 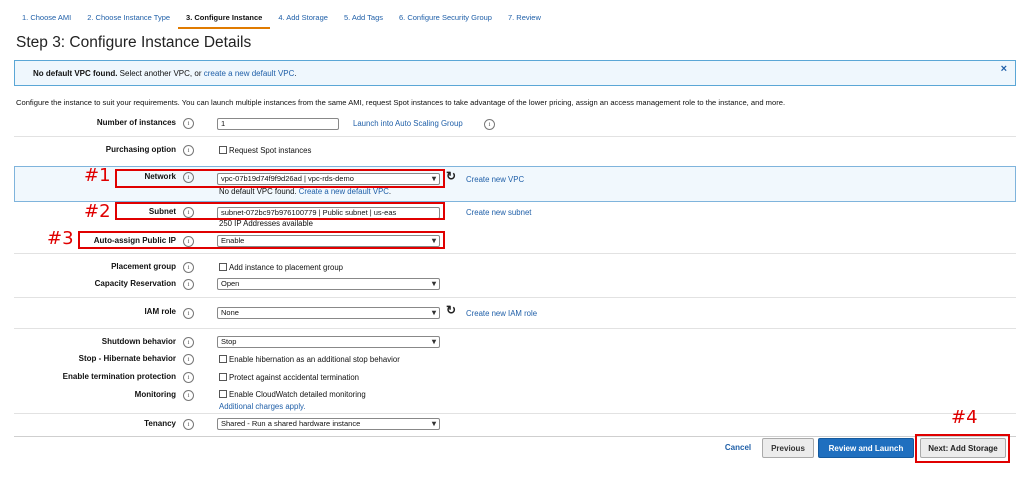 I want to click on alert-tail: ., so click(x=295, y=73).